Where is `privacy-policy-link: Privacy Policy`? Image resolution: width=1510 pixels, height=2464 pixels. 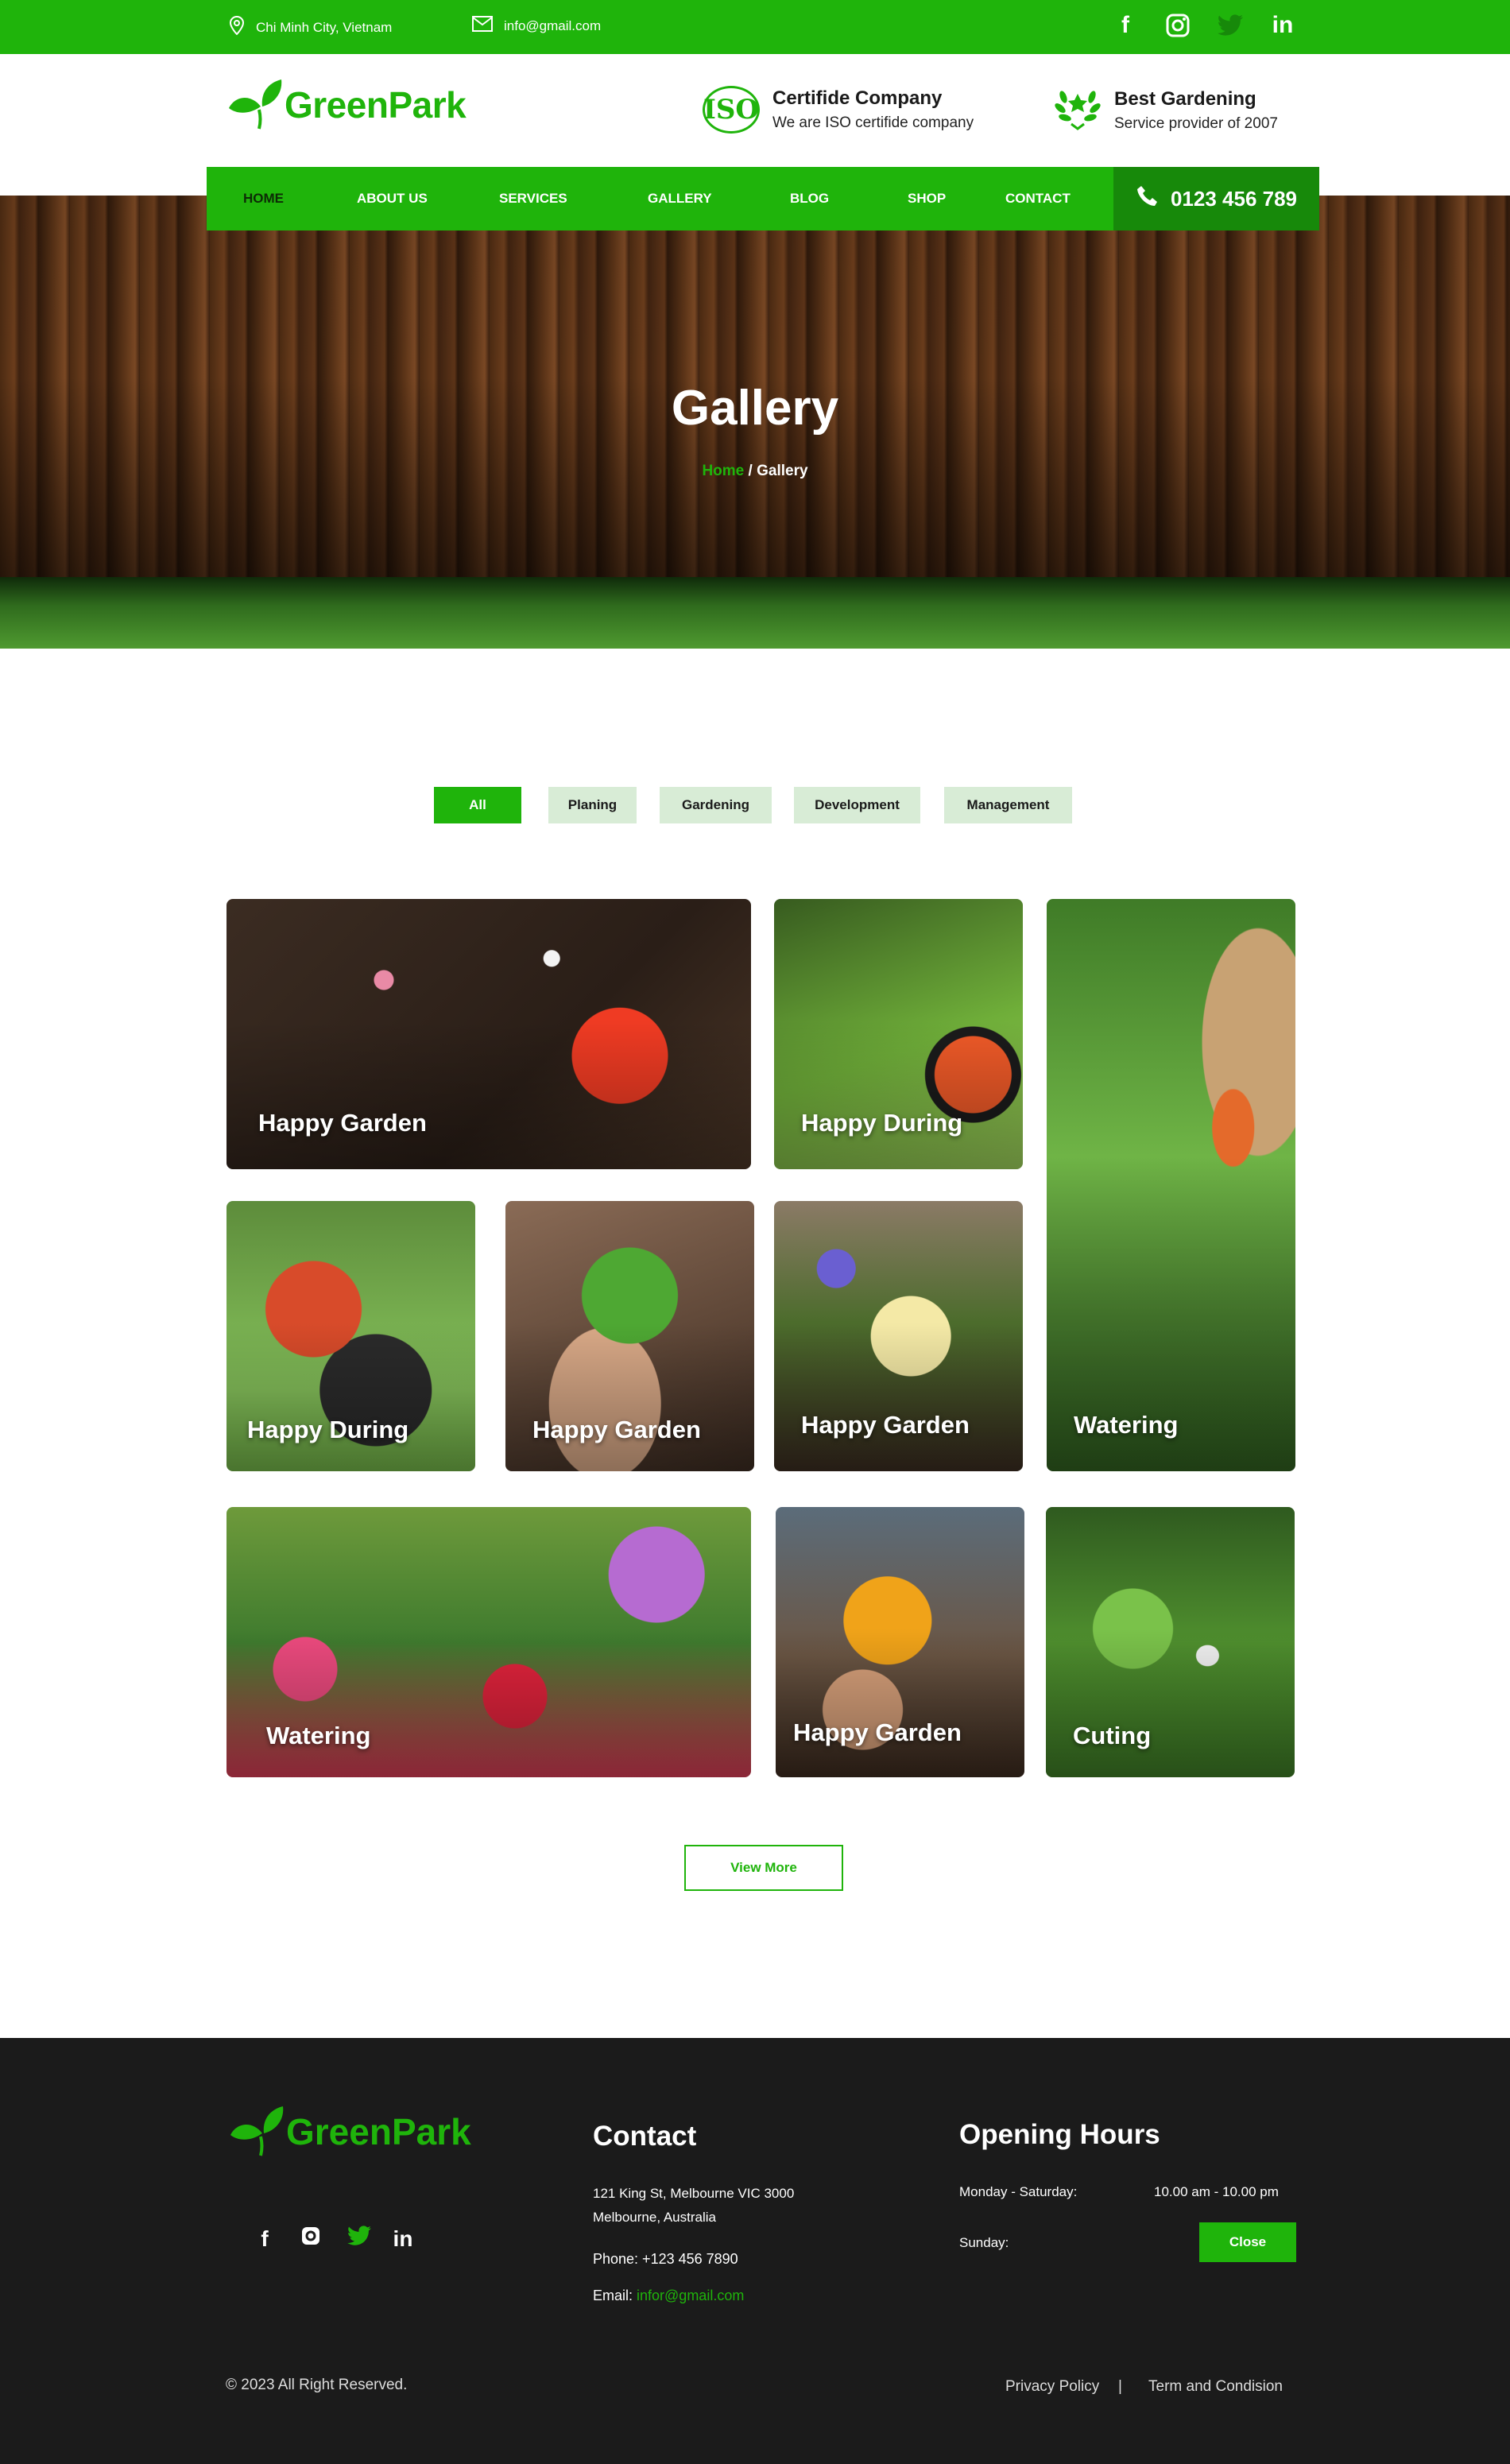 privacy-policy-link: Privacy Policy is located at coordinates (1052, 2387).